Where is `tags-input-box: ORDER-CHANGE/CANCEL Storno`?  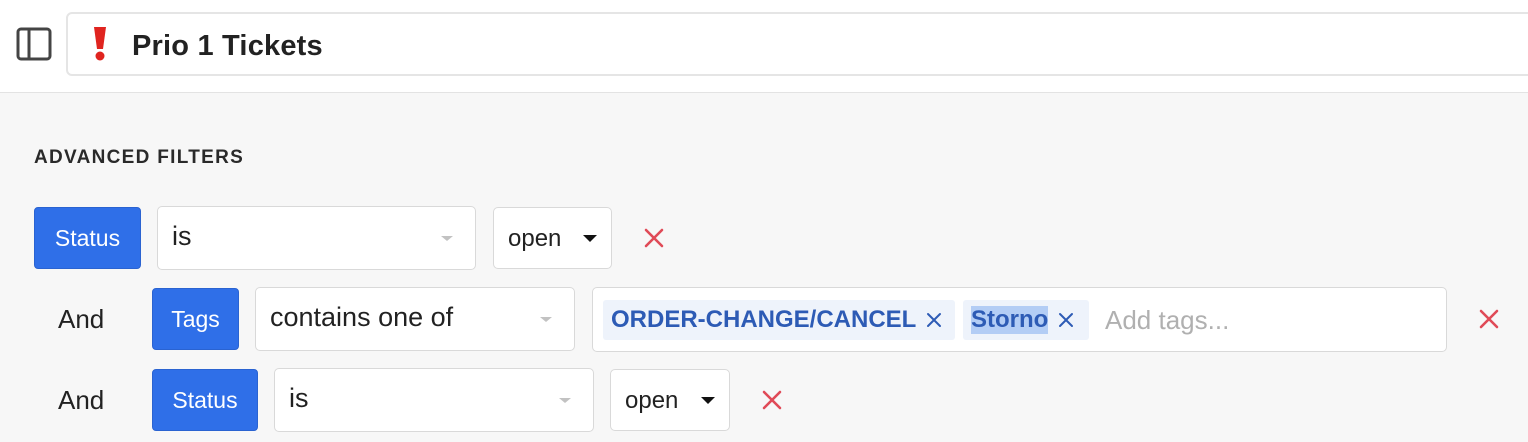
tags-input-box: ORDER-CHANGE/CANCEL Storno is located at coordinates (1019, 319).